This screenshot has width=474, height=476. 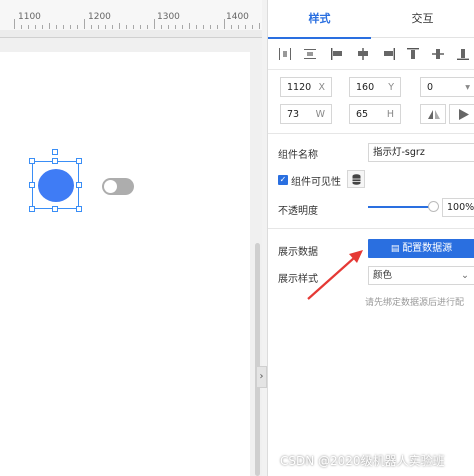 What do you see at coordinates (362, 461) in the screenshot?
I see `watermark: CSDN @2020级机器人实验班` at bounding box center [362, 461].